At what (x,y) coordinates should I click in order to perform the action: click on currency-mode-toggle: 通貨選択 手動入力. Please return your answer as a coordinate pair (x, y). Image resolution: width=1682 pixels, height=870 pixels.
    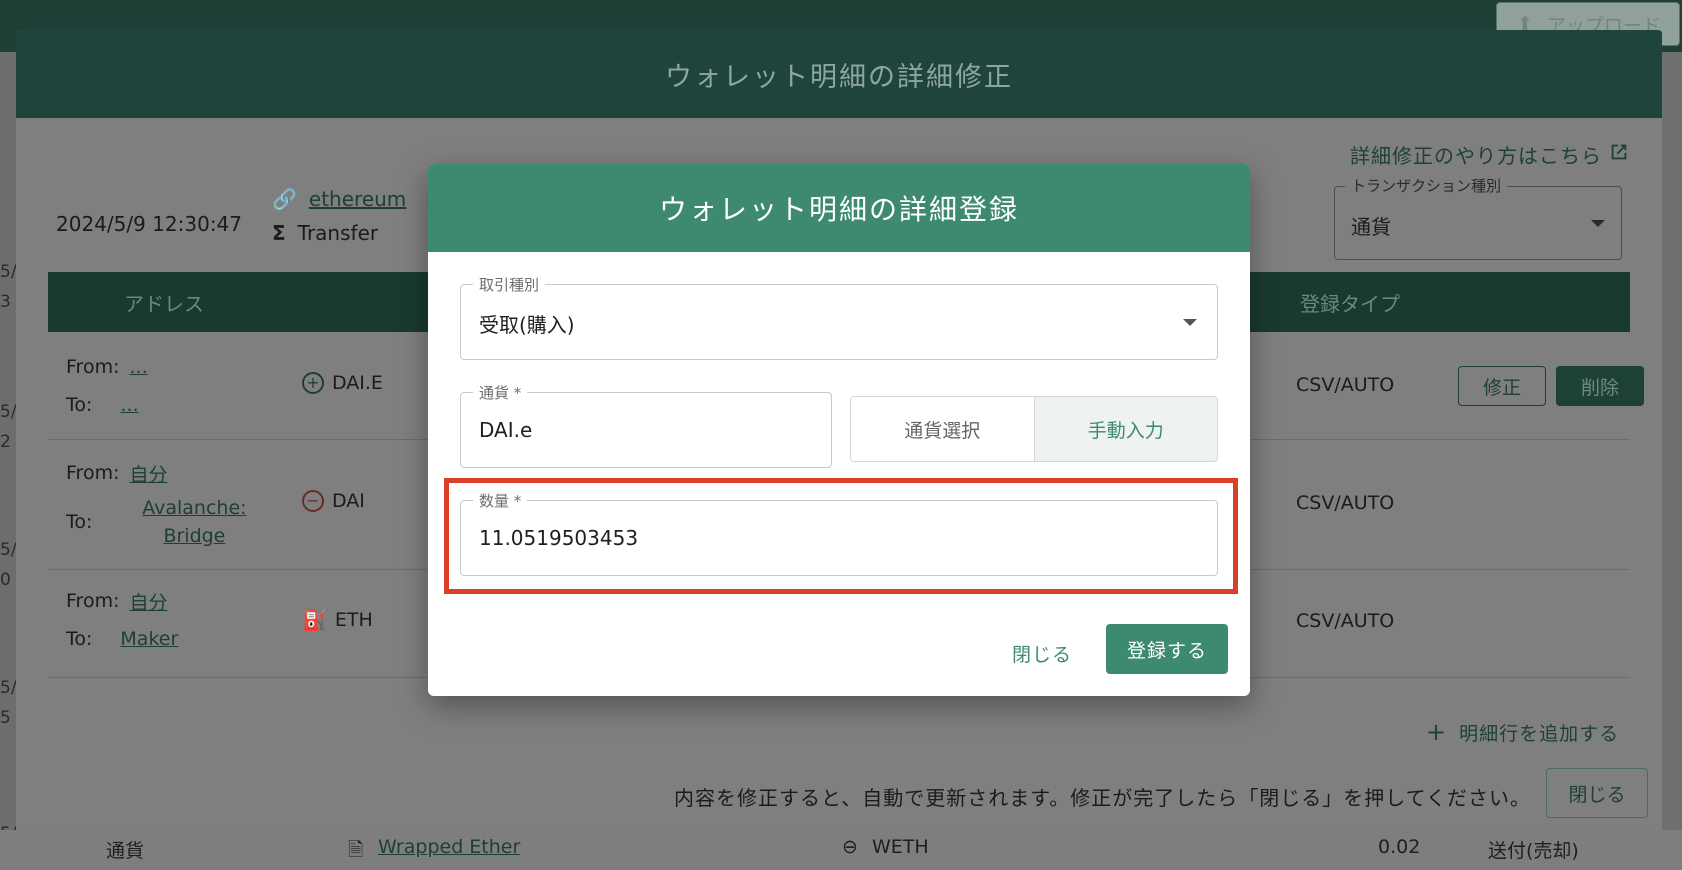
    Looking at the image, I should click on (1034, 429).